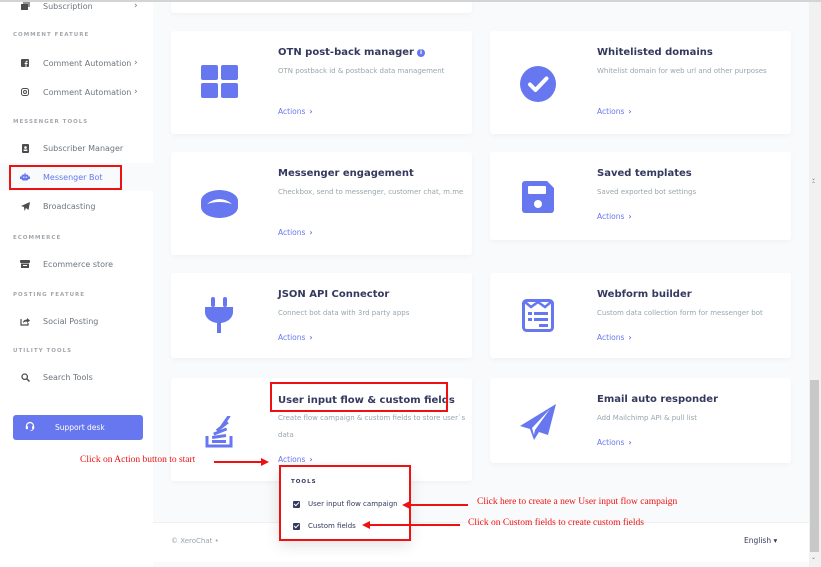 This screenshot has width=821, height=567. I want to click on card-title: Webform builder, so click(644, 294).